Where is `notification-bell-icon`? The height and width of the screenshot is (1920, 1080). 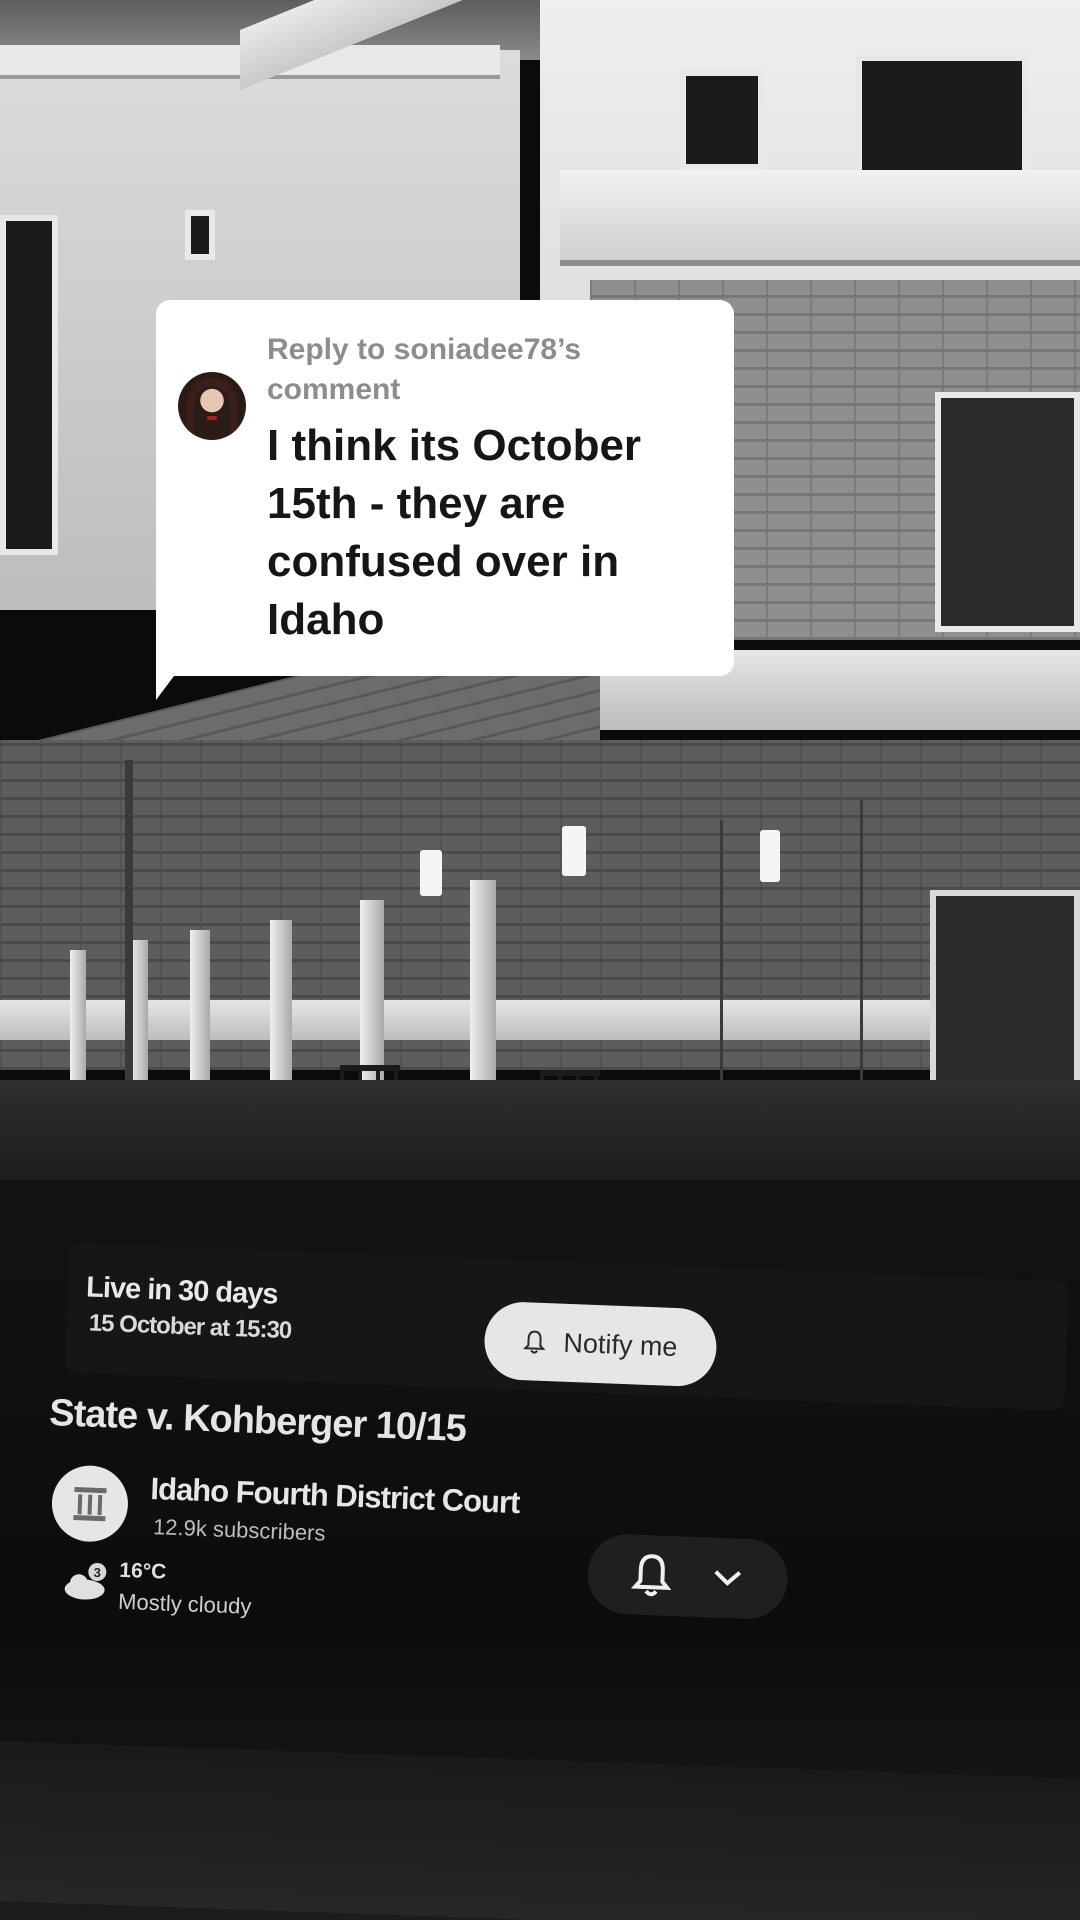 notification-bell-icon is located at coordinates (651, 1576).